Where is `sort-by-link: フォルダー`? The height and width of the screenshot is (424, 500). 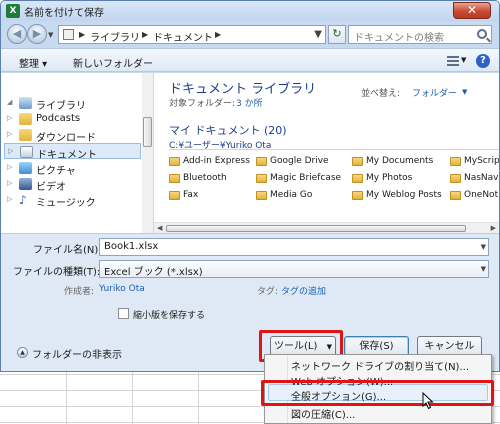
sort-by-link: フォルダー is located at coordinates (434, 92).